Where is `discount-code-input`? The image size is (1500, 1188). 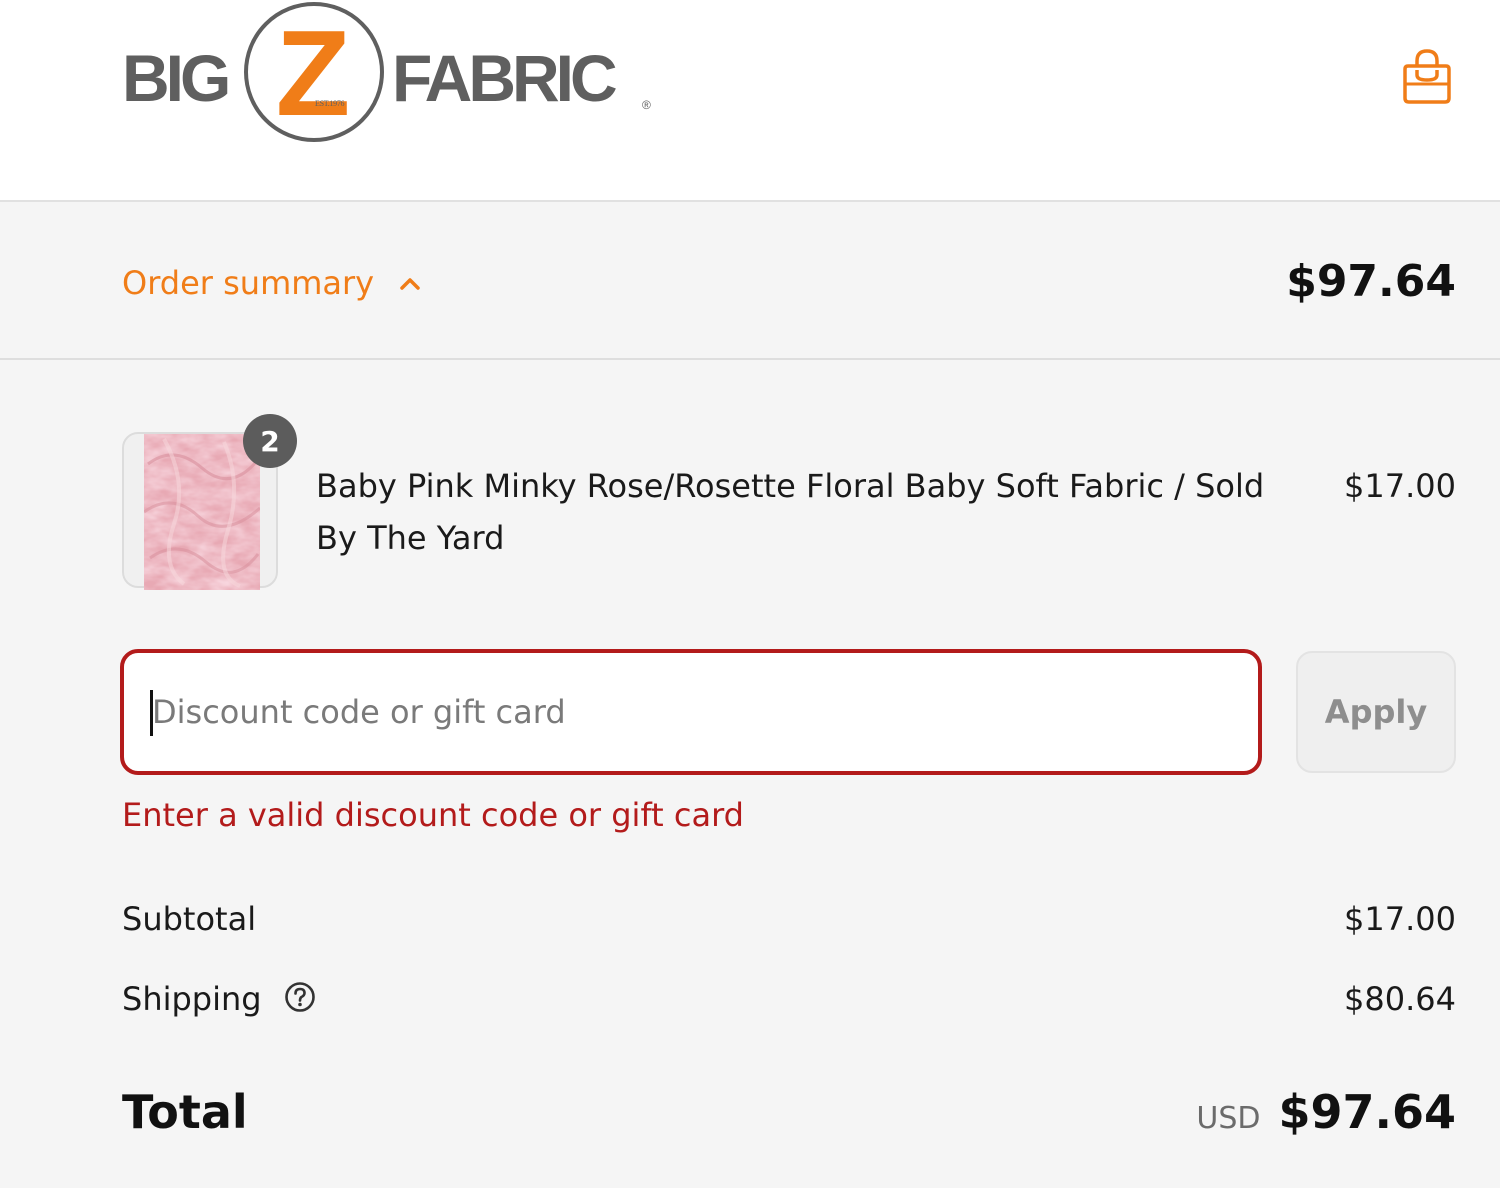
discount-code-input is located at coordinates (691, 712).